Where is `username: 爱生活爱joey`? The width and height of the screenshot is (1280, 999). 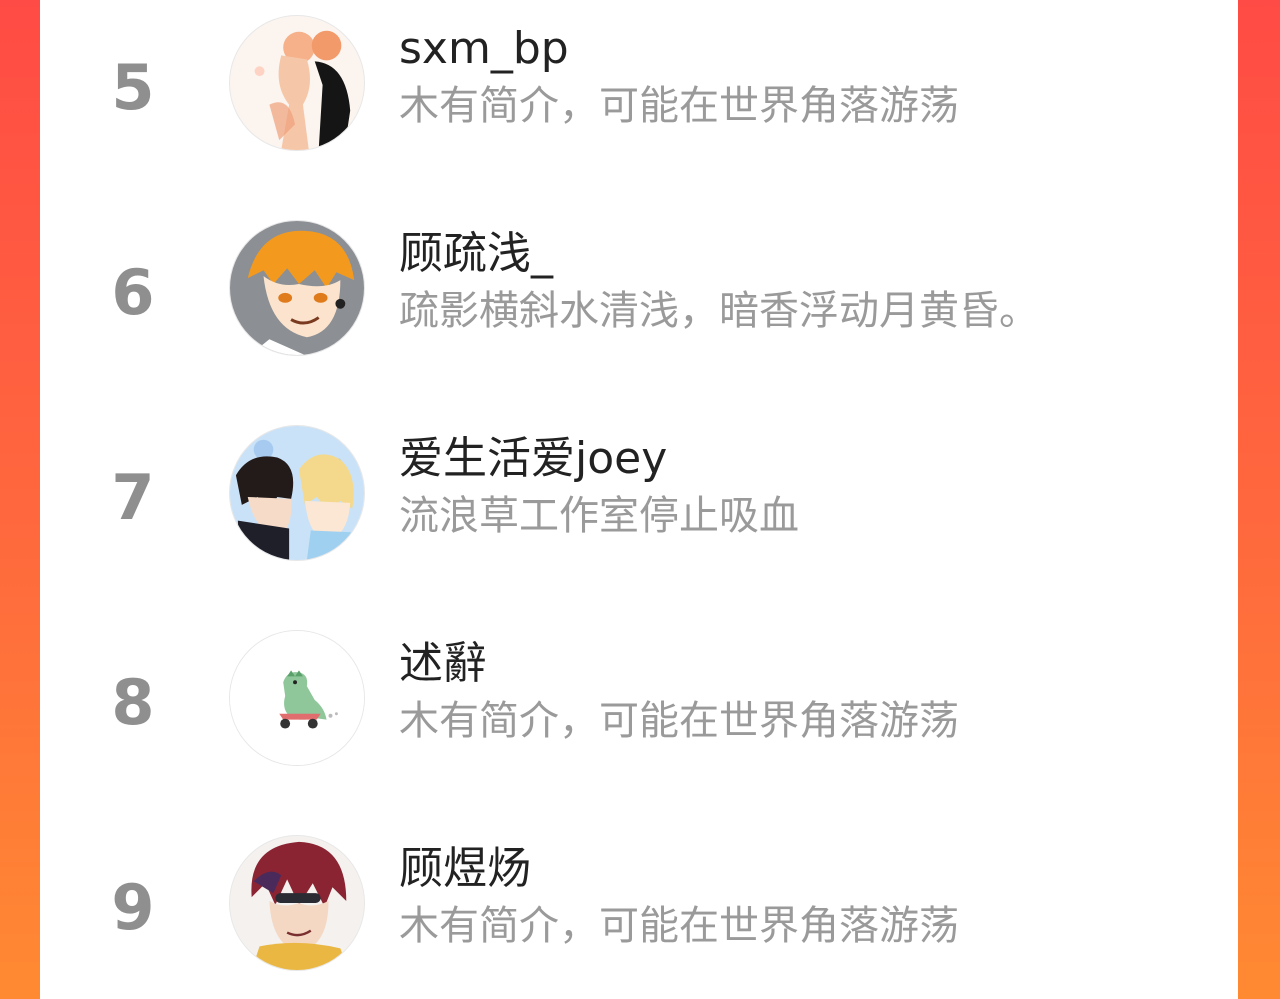
username: 爱生活爱joey is located at coordinates (533, 459).